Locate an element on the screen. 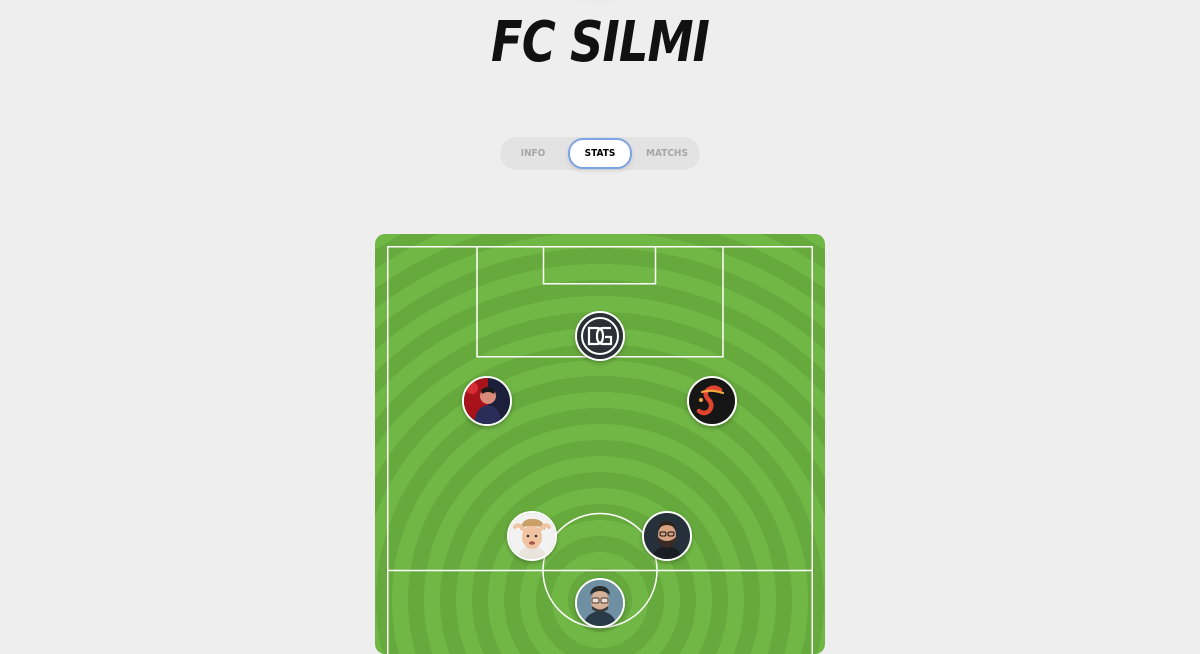  glasses-man-icon is located at coordinates (600, 603).